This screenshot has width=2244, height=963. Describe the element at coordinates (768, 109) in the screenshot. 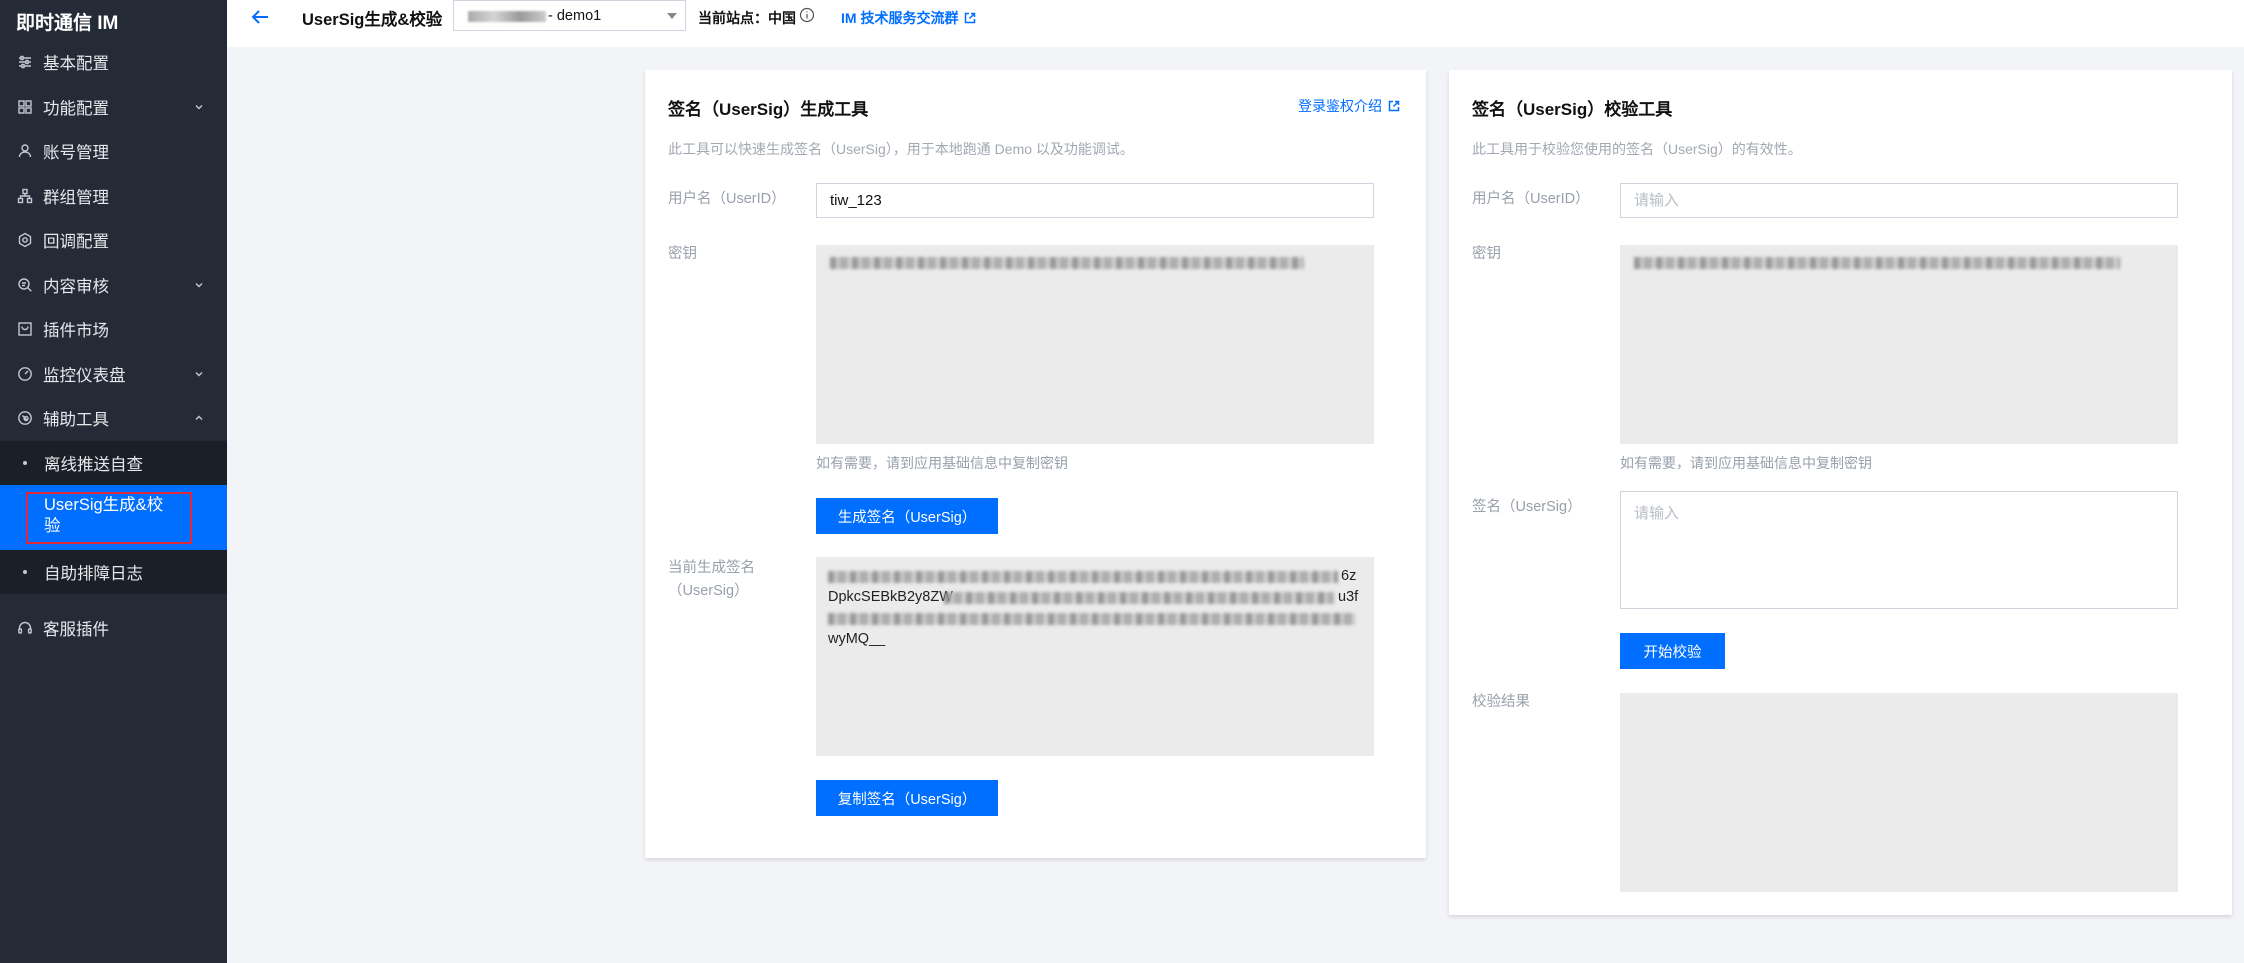

I see `generator-title: 签名（UserSig）生成工具` at that location.